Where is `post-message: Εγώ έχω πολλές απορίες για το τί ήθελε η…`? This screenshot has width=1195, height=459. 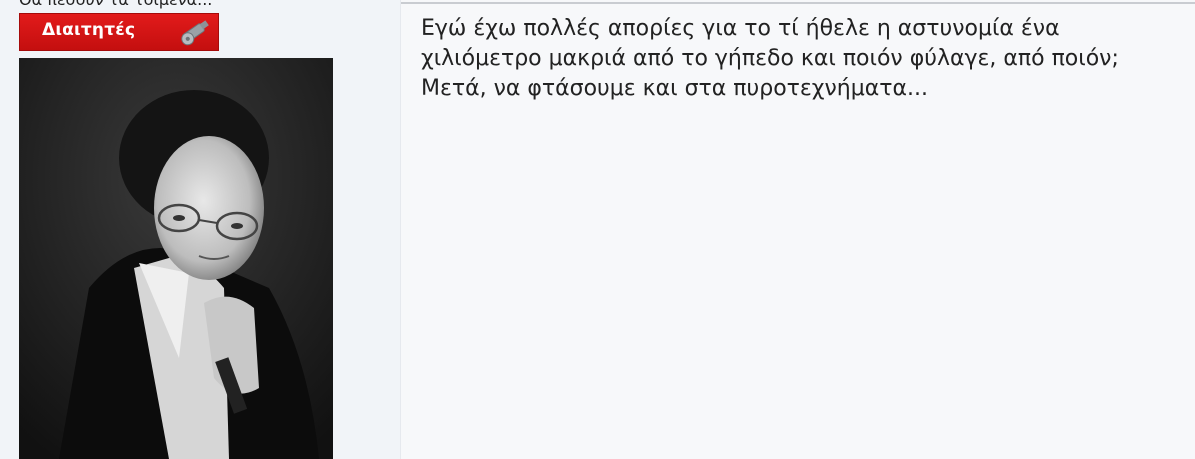 post-message: Εγώ έχω πολλές απορίες για το τί ήθελε η… is located at coordinates (770, 58).